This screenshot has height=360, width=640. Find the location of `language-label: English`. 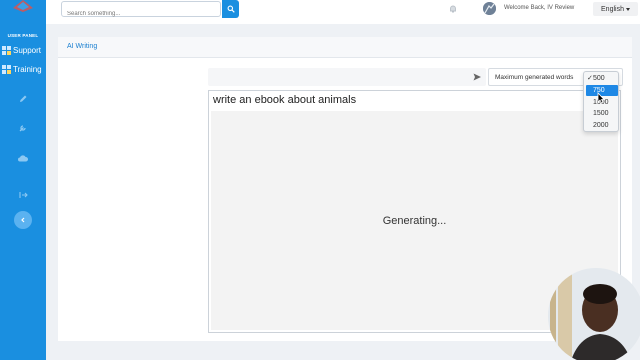

language-label: English is located at coordinates (612, 9).